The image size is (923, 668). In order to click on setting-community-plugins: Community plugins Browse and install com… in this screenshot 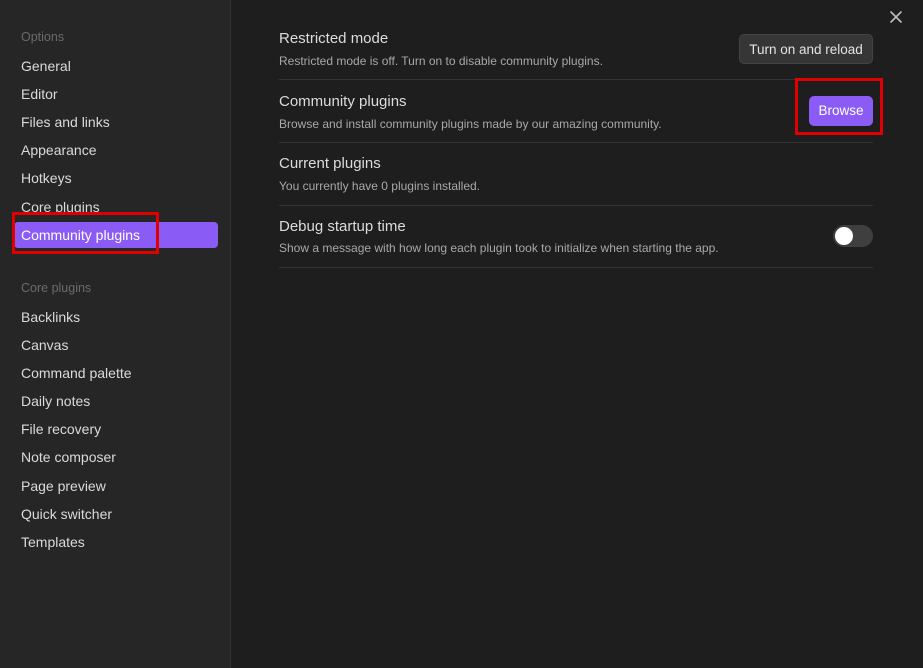, I will do `click(576, 111)`.